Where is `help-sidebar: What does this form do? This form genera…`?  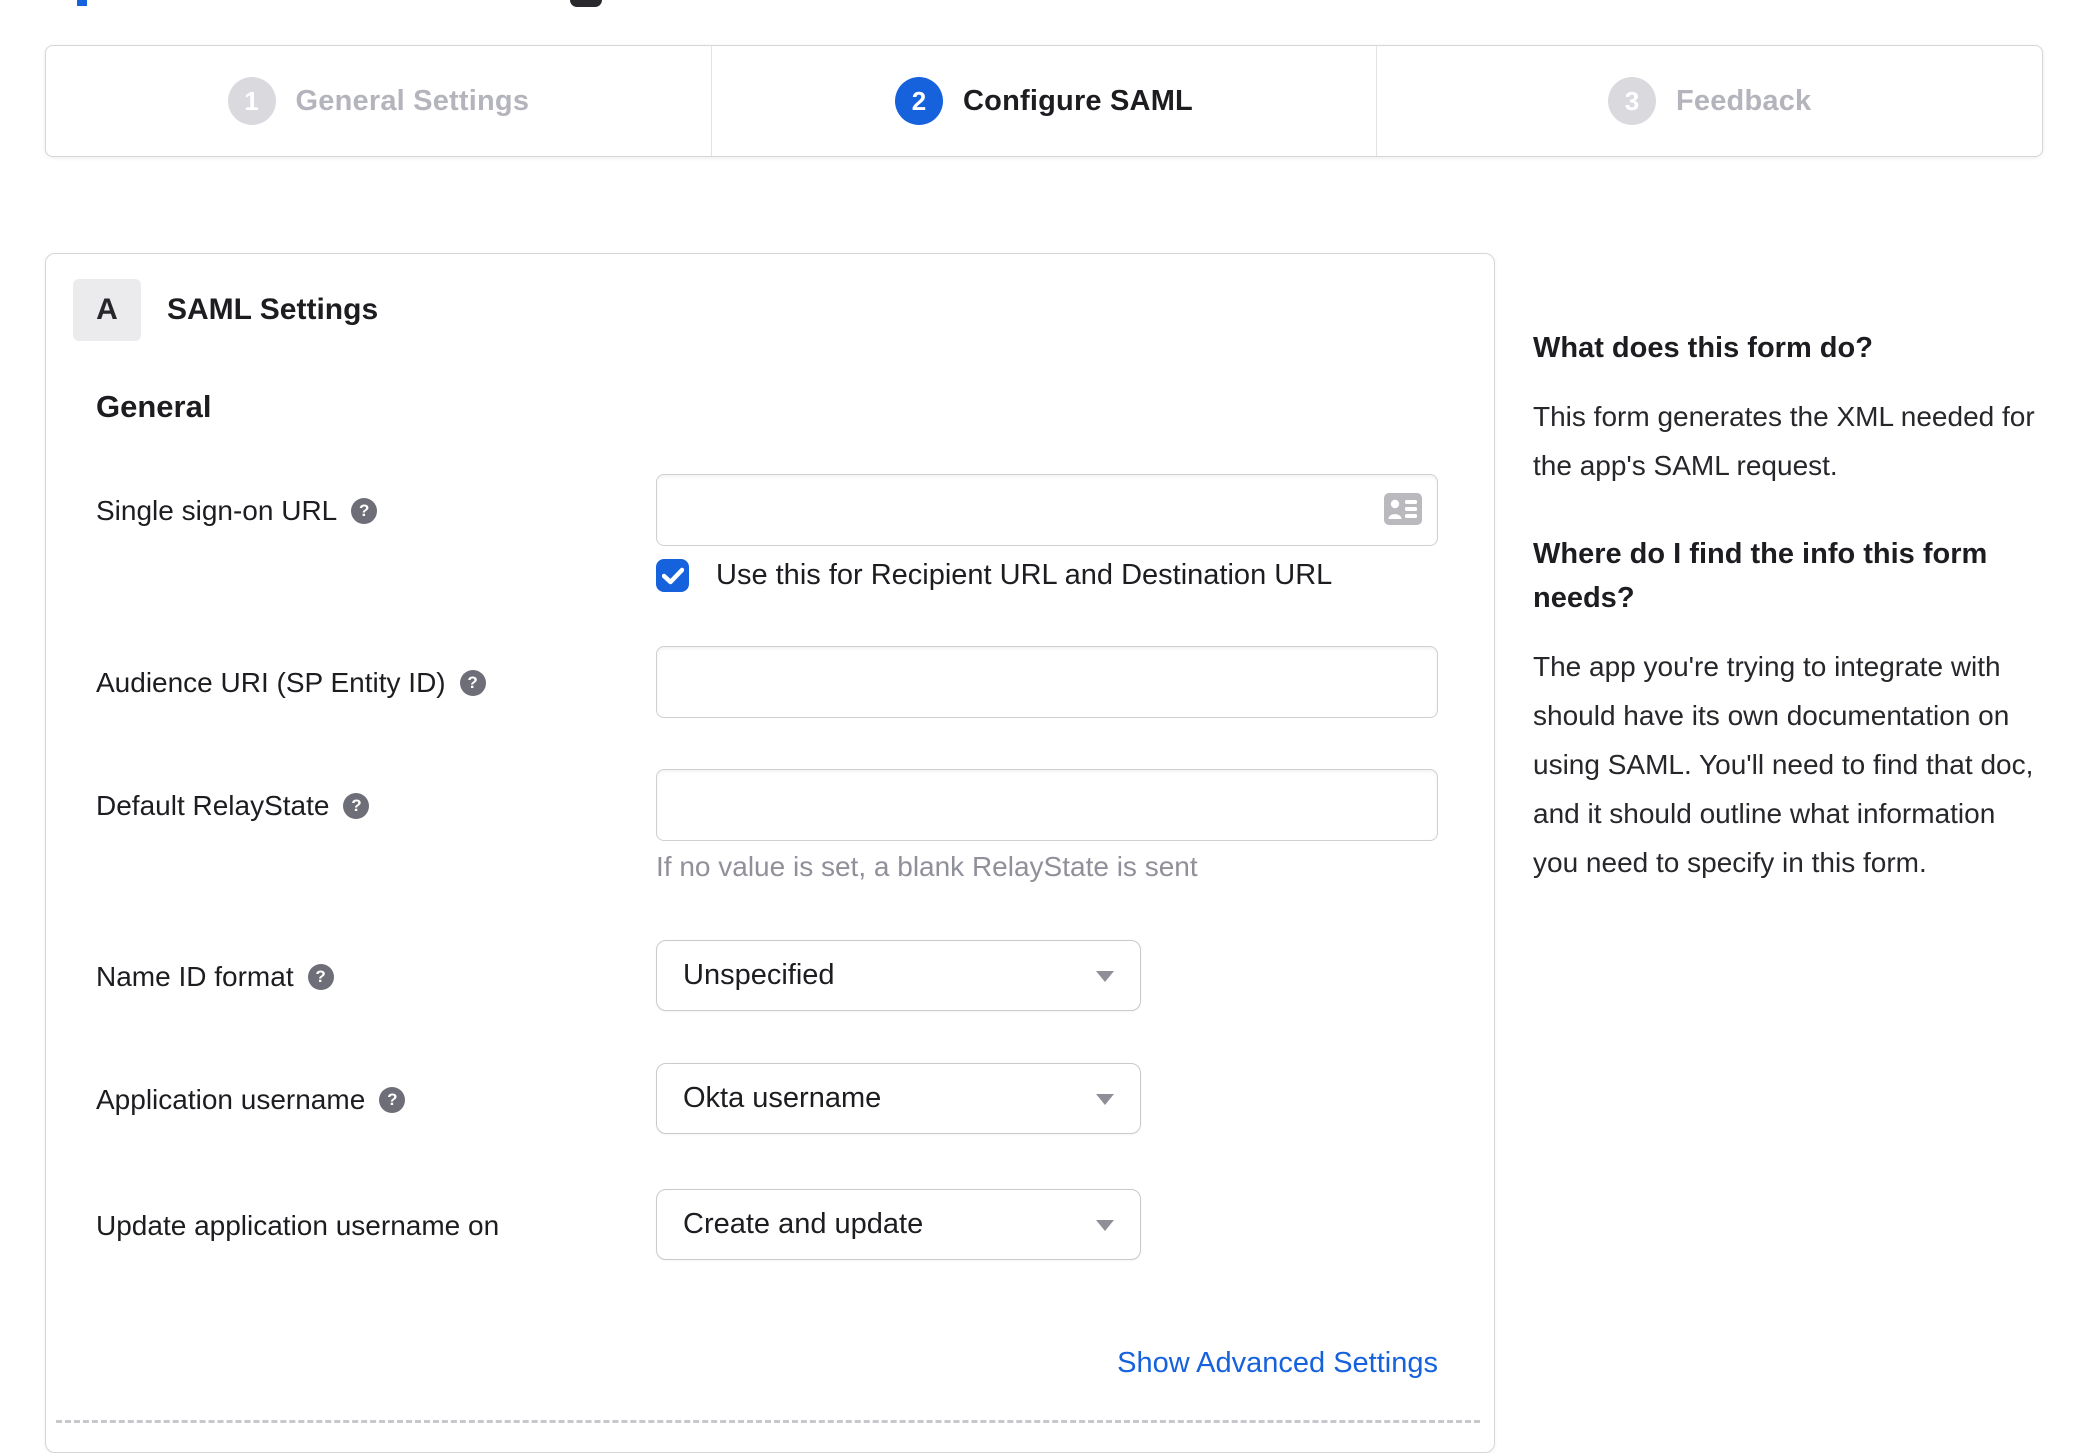 help-sidebar: What does this form do? This form genera… is located at coordinates (1785, 627).